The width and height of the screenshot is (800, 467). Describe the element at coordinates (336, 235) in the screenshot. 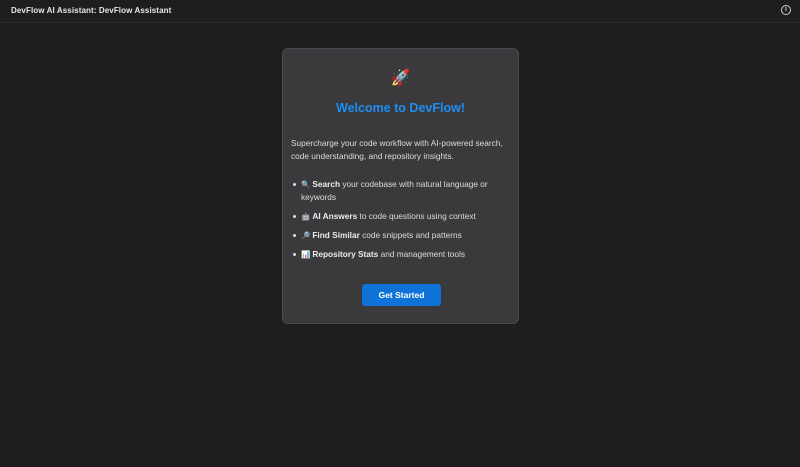

I see `feature-title: Find Similar` at that location.